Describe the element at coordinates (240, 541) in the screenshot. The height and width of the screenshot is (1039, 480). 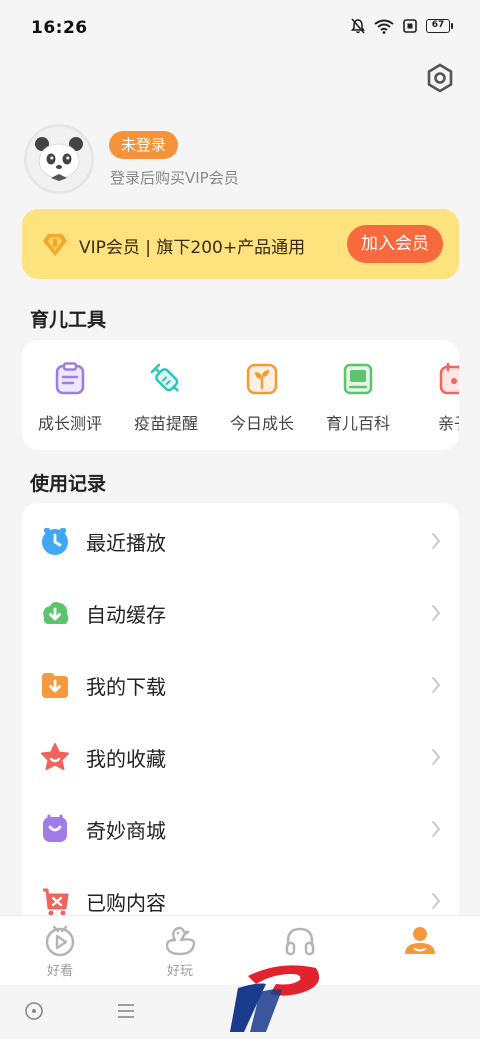
I see `list-item-recent-play: 最近播放` at that location.